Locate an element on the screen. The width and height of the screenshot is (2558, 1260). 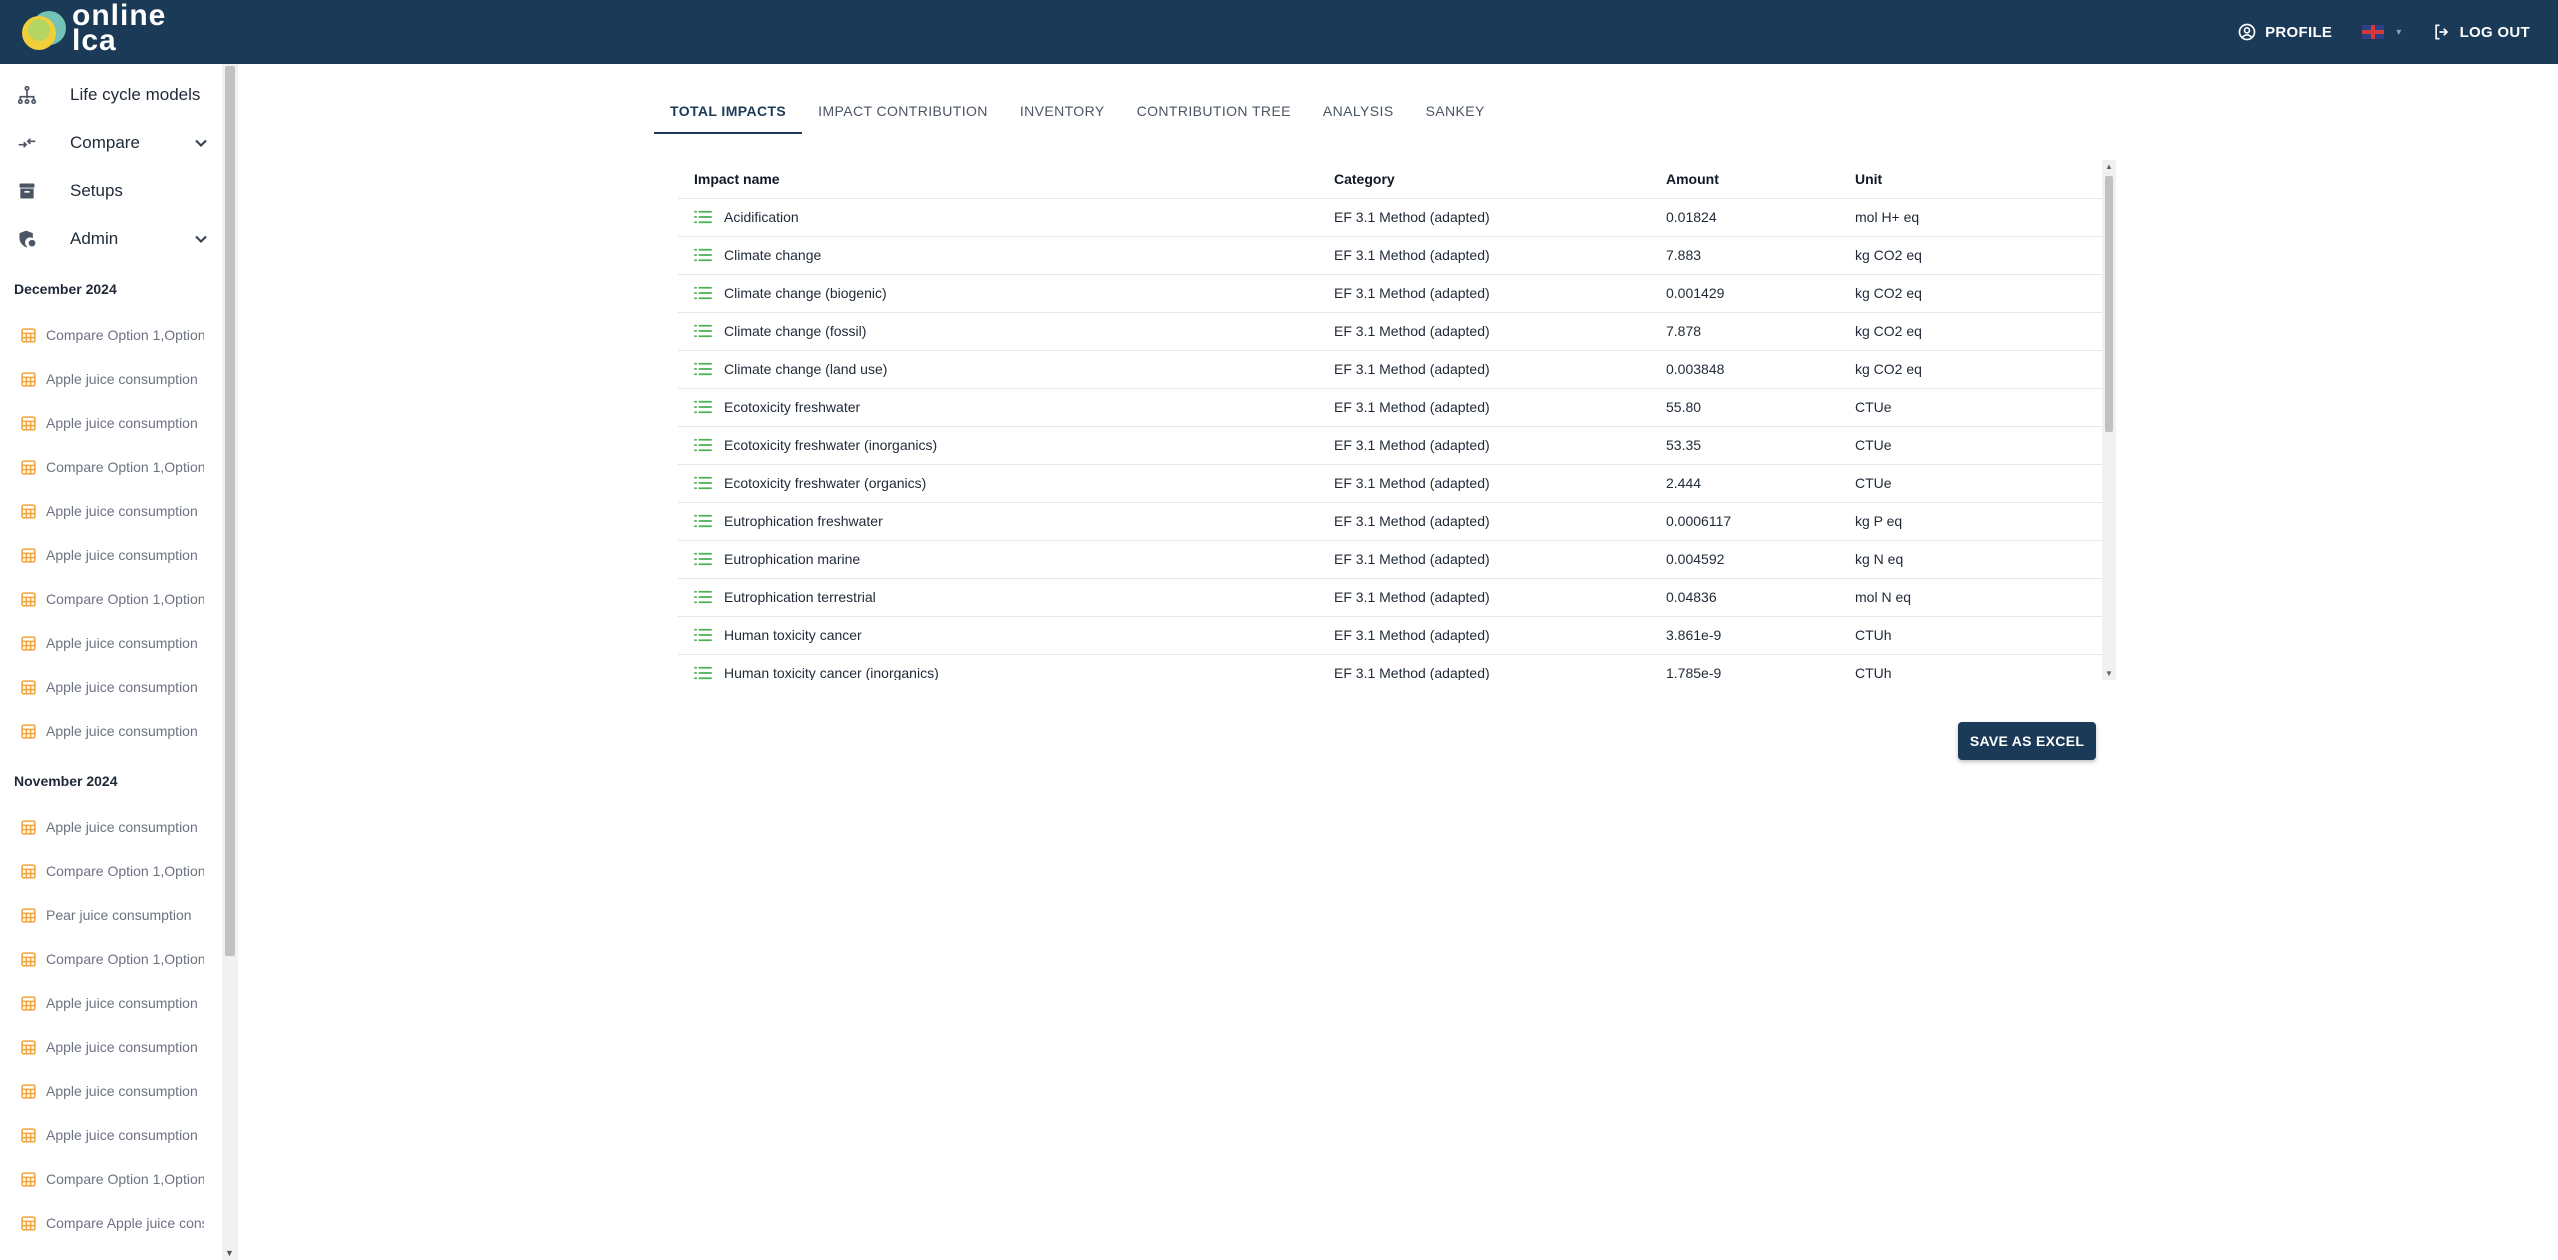
impact-name-cell: Climate change is located at coordinates (998, 255).